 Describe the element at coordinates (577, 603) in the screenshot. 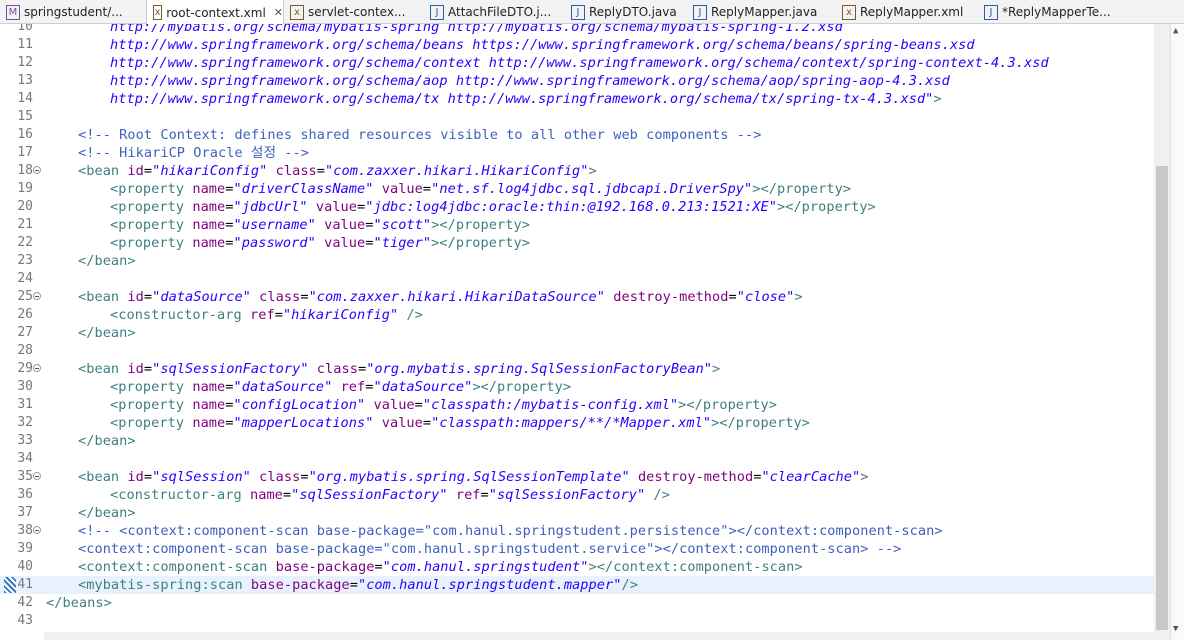

I see `code-line: 42 </beans>` at that location.